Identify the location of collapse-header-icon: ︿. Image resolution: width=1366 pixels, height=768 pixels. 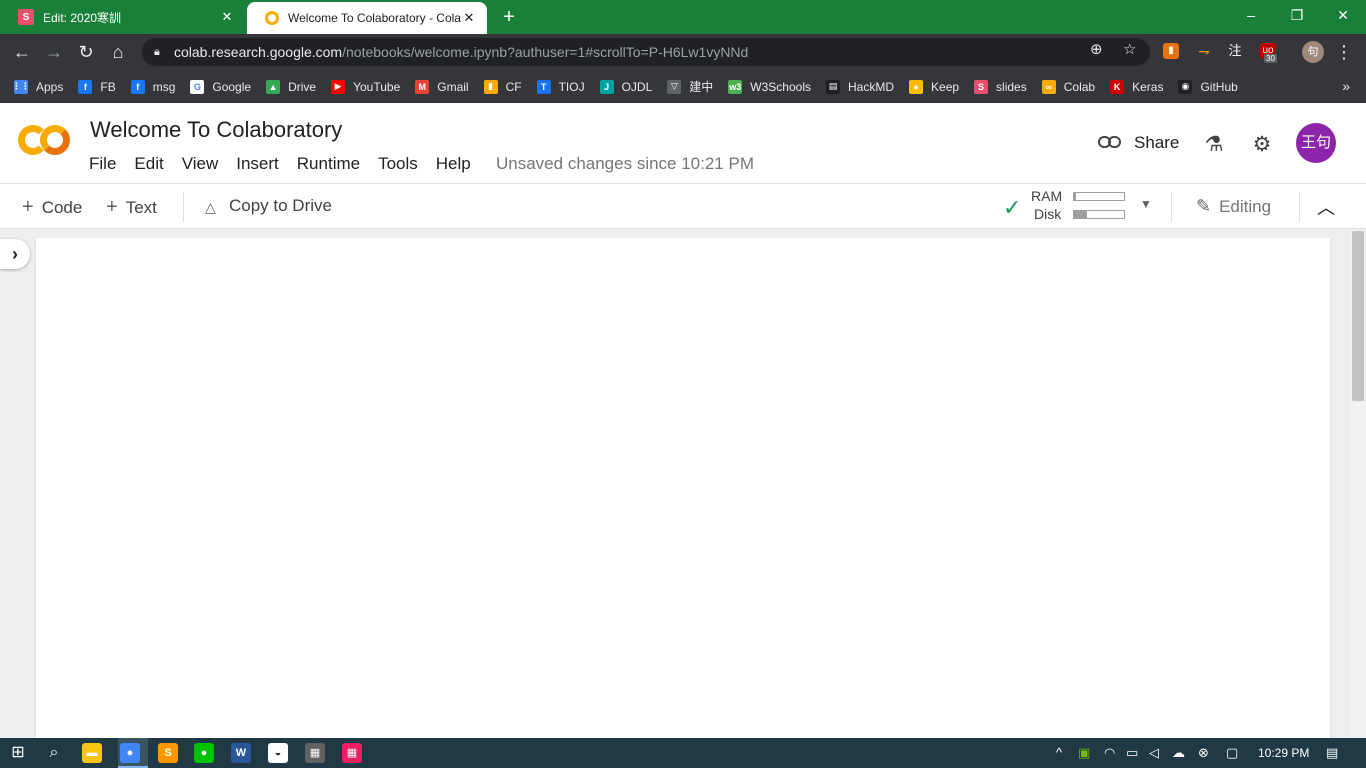
(1326, 207).